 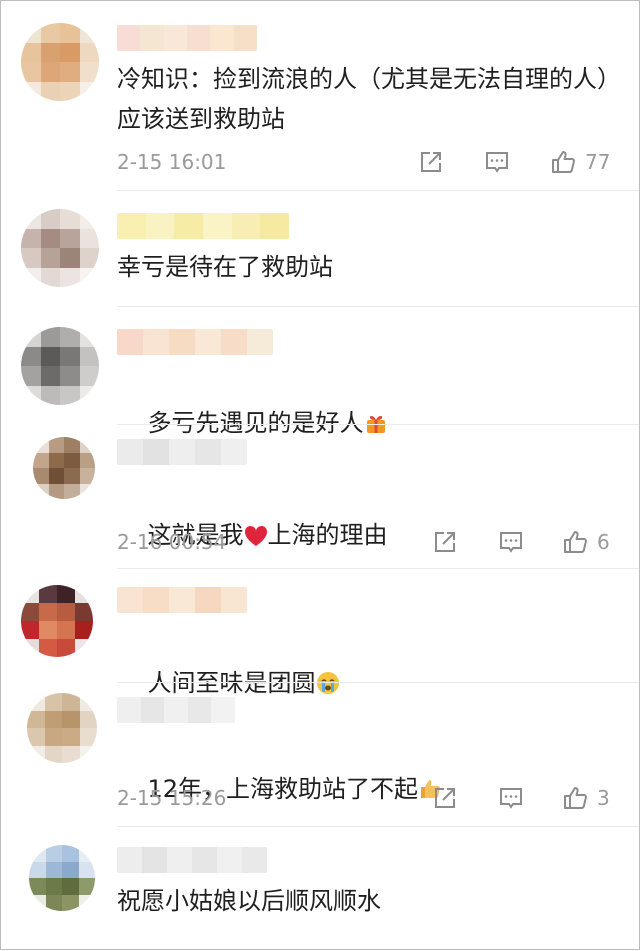 I want to click on comment-time: 2-15 16:01, so click(x=172, y=162).